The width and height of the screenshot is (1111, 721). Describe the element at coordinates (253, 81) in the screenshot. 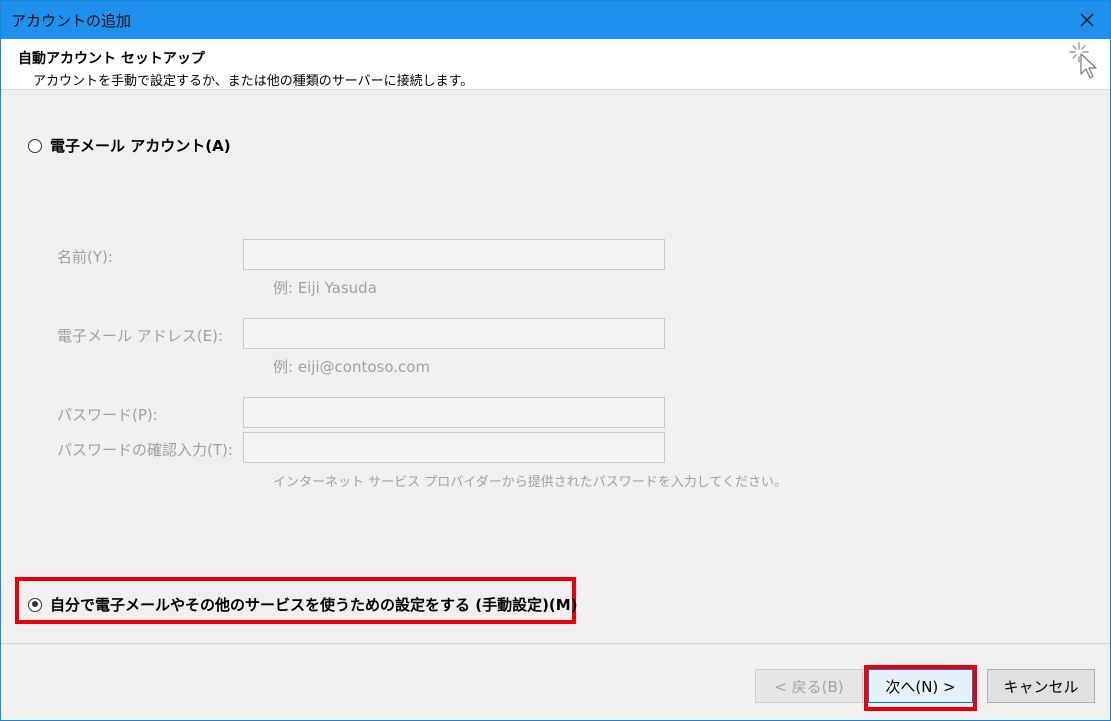

I see `header-subtitle: アカウントを手動で設定するか、または他の種類のサーバーに接続します。` at that location.